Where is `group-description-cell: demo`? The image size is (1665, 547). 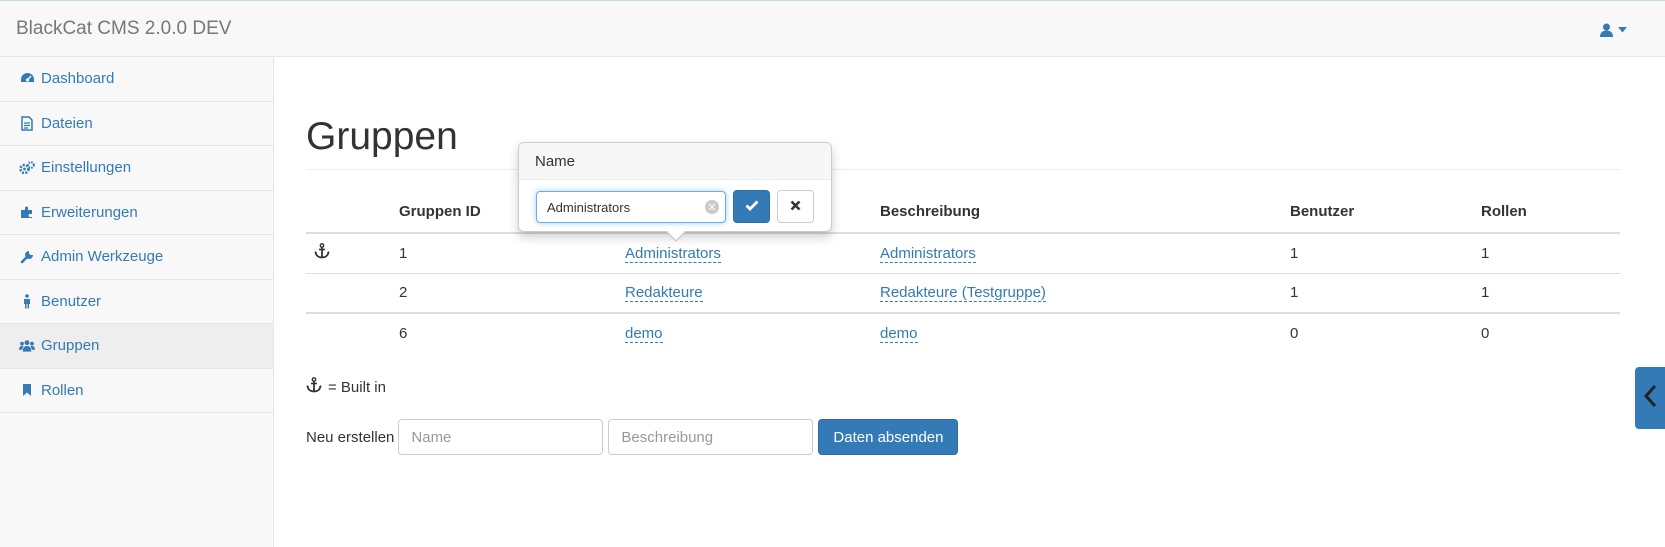 group-description-cell: demo is located at coordinates (1077, 333).